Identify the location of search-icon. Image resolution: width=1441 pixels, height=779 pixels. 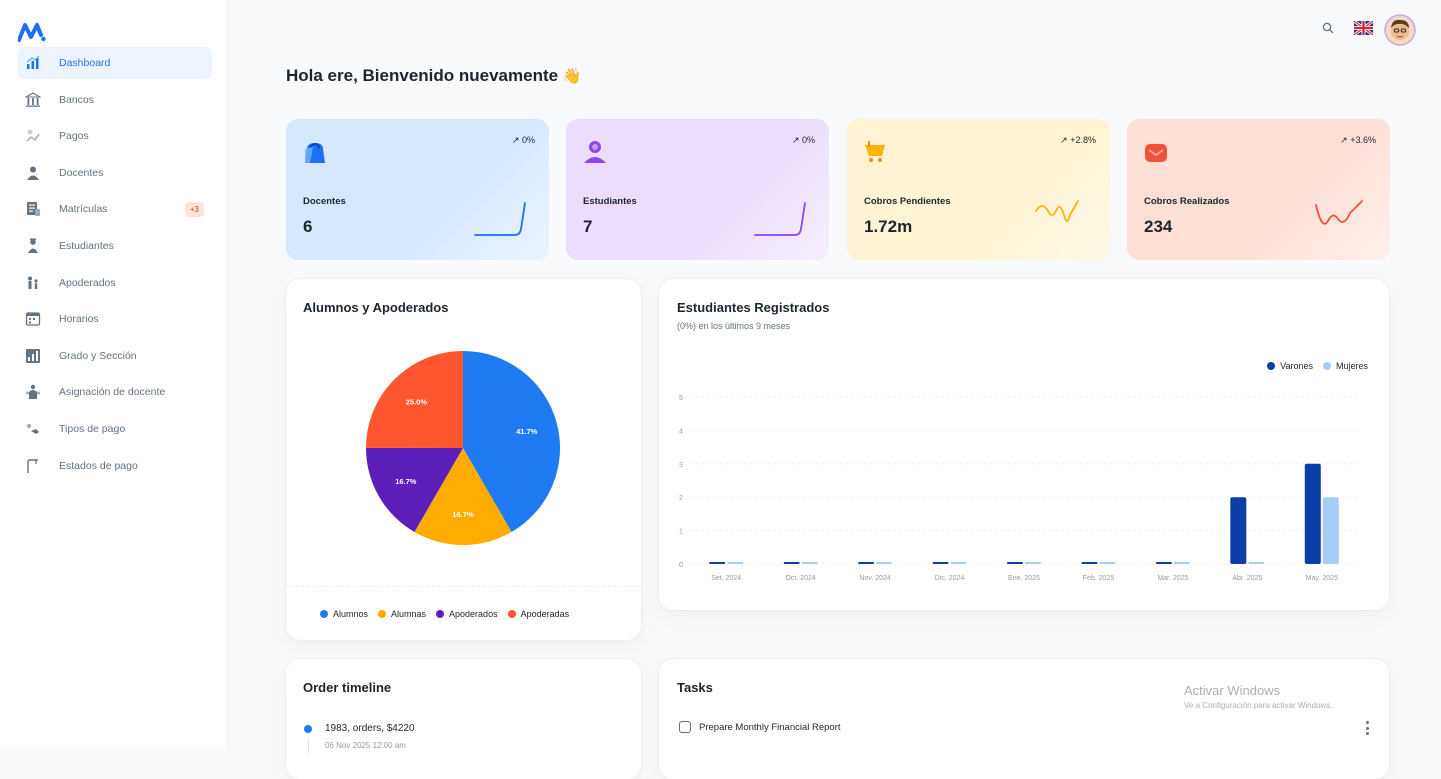
(1328, 28).